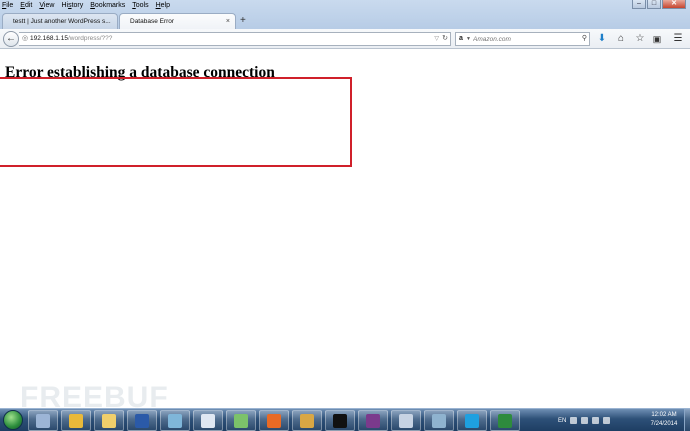 The width and height of the screenshot is (690, 431). I want to click on window-controls: – □ ✕, so click(659, 4).